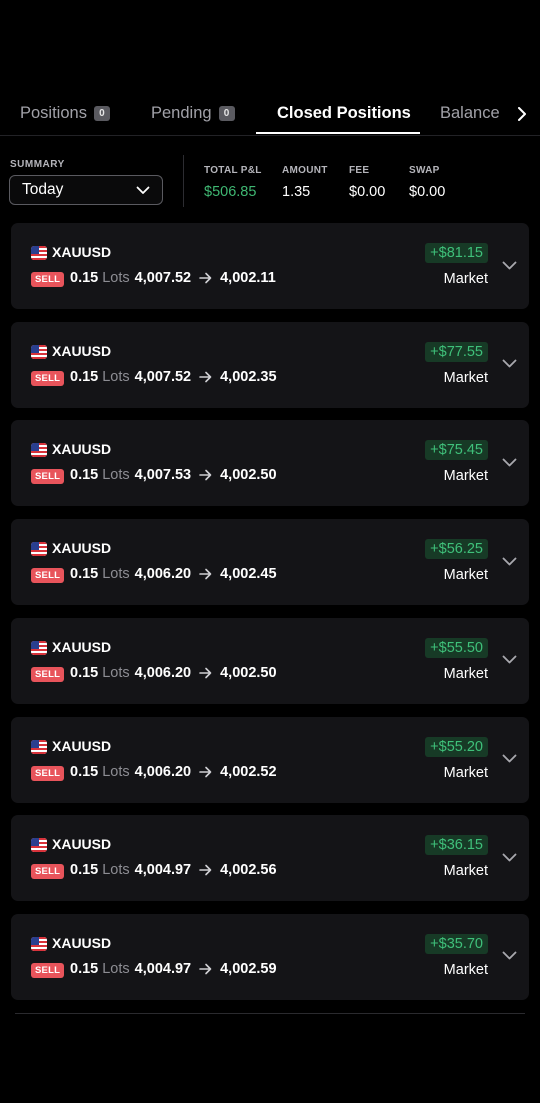 The width and height of the screenshot is (540, 1103). What do you see at coordinates (183, 181) in the screenshot?
I see `summary-divider` at bounding box center [183, 181].